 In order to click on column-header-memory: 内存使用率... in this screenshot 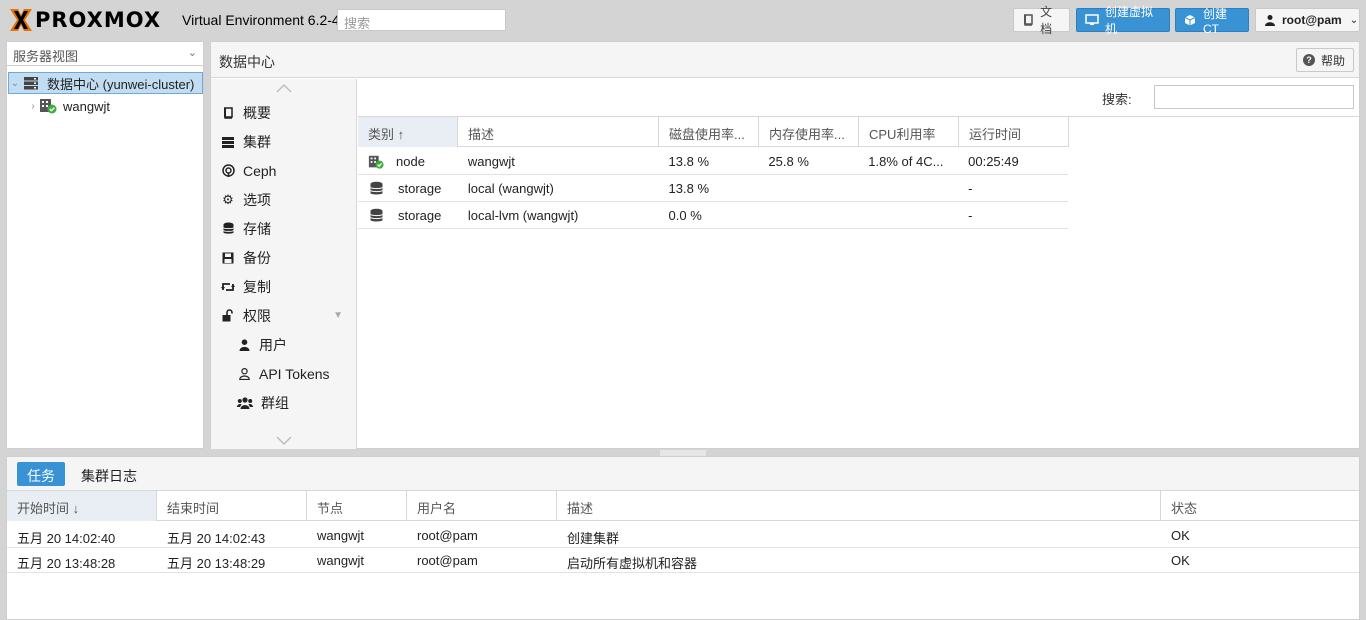, I will do `click(809, 132)`.